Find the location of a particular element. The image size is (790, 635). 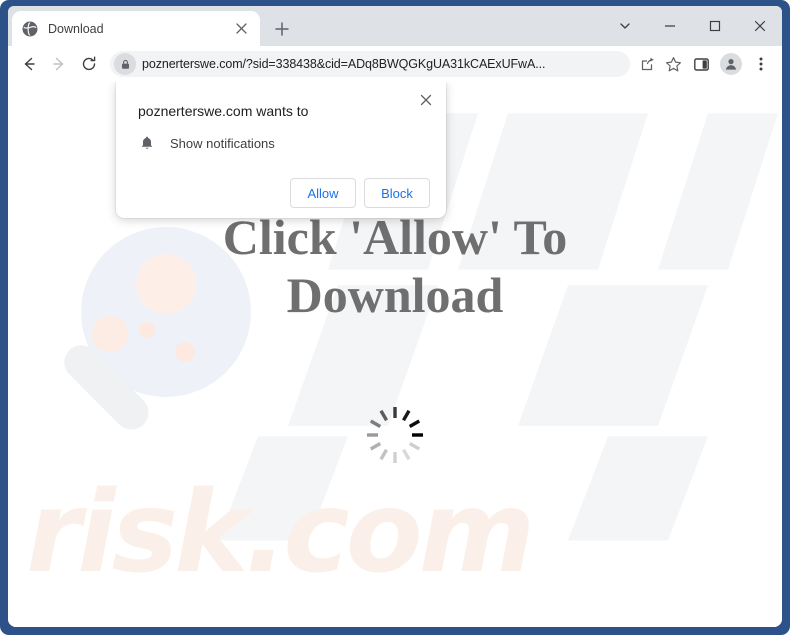

lock-icon is located at coordinates (125, 64).